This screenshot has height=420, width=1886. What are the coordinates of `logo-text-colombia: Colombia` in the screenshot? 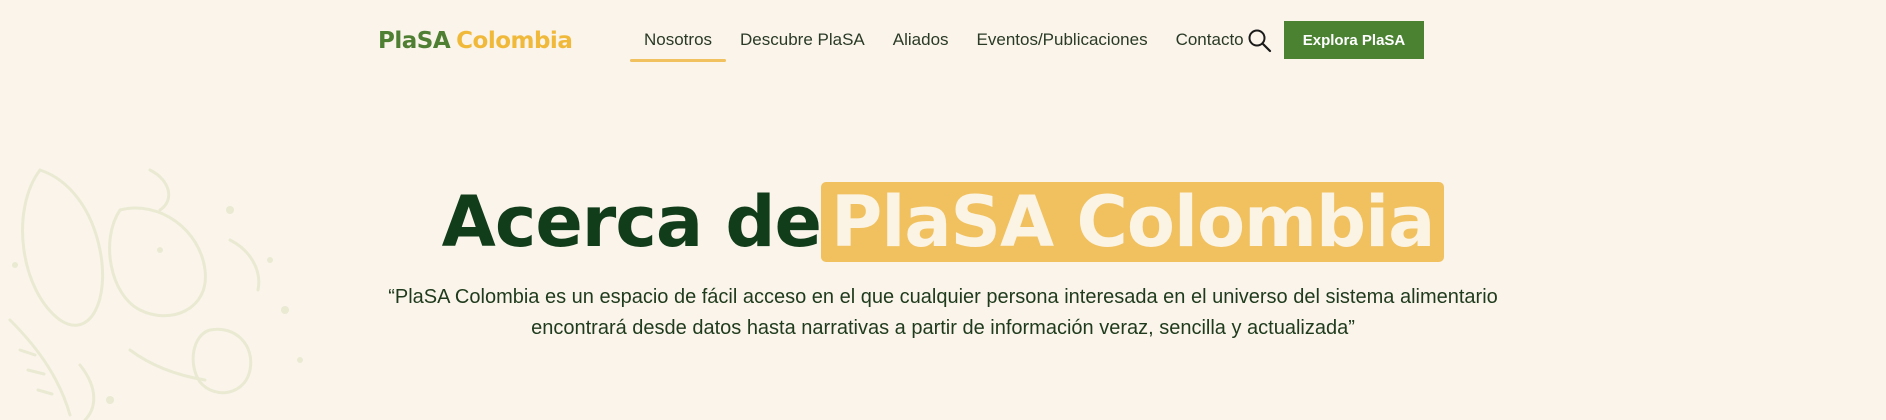 It's located at (514, 41).